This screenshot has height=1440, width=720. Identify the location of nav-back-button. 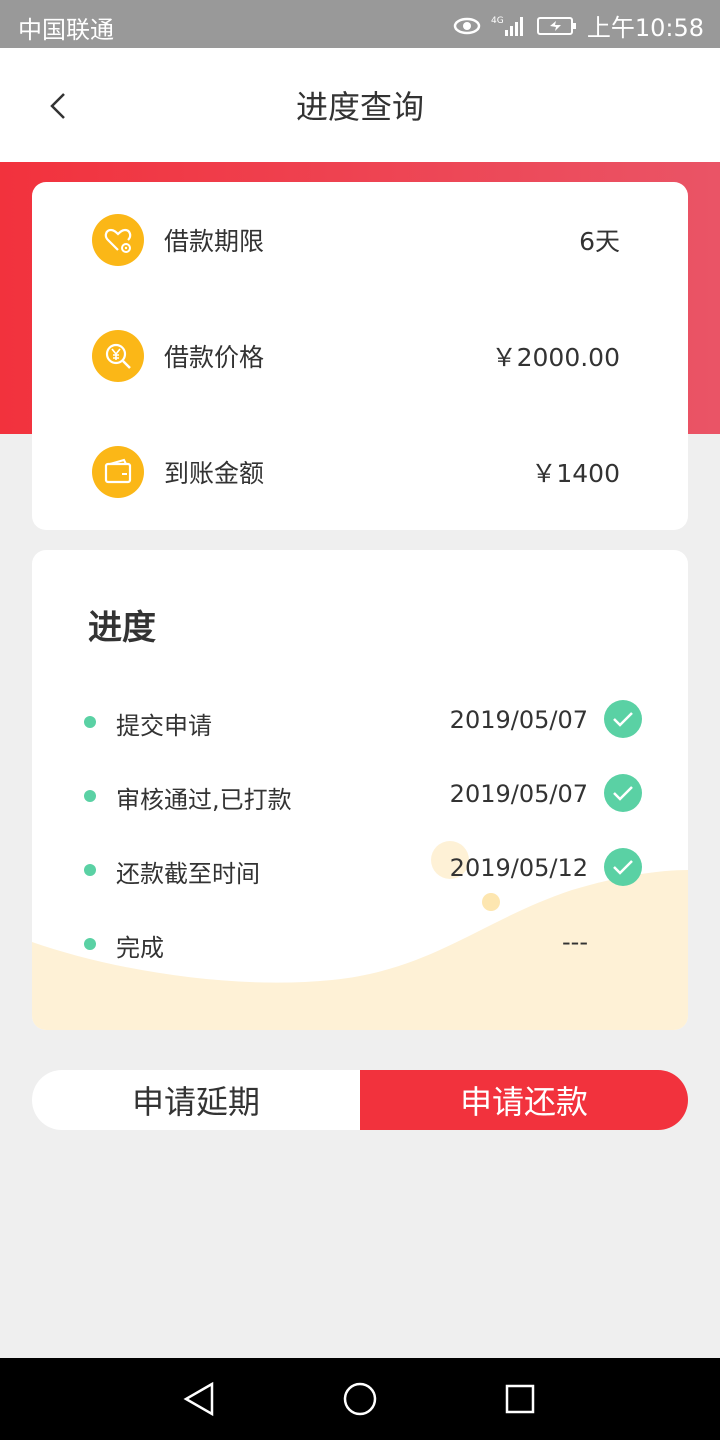
(199, 1399).